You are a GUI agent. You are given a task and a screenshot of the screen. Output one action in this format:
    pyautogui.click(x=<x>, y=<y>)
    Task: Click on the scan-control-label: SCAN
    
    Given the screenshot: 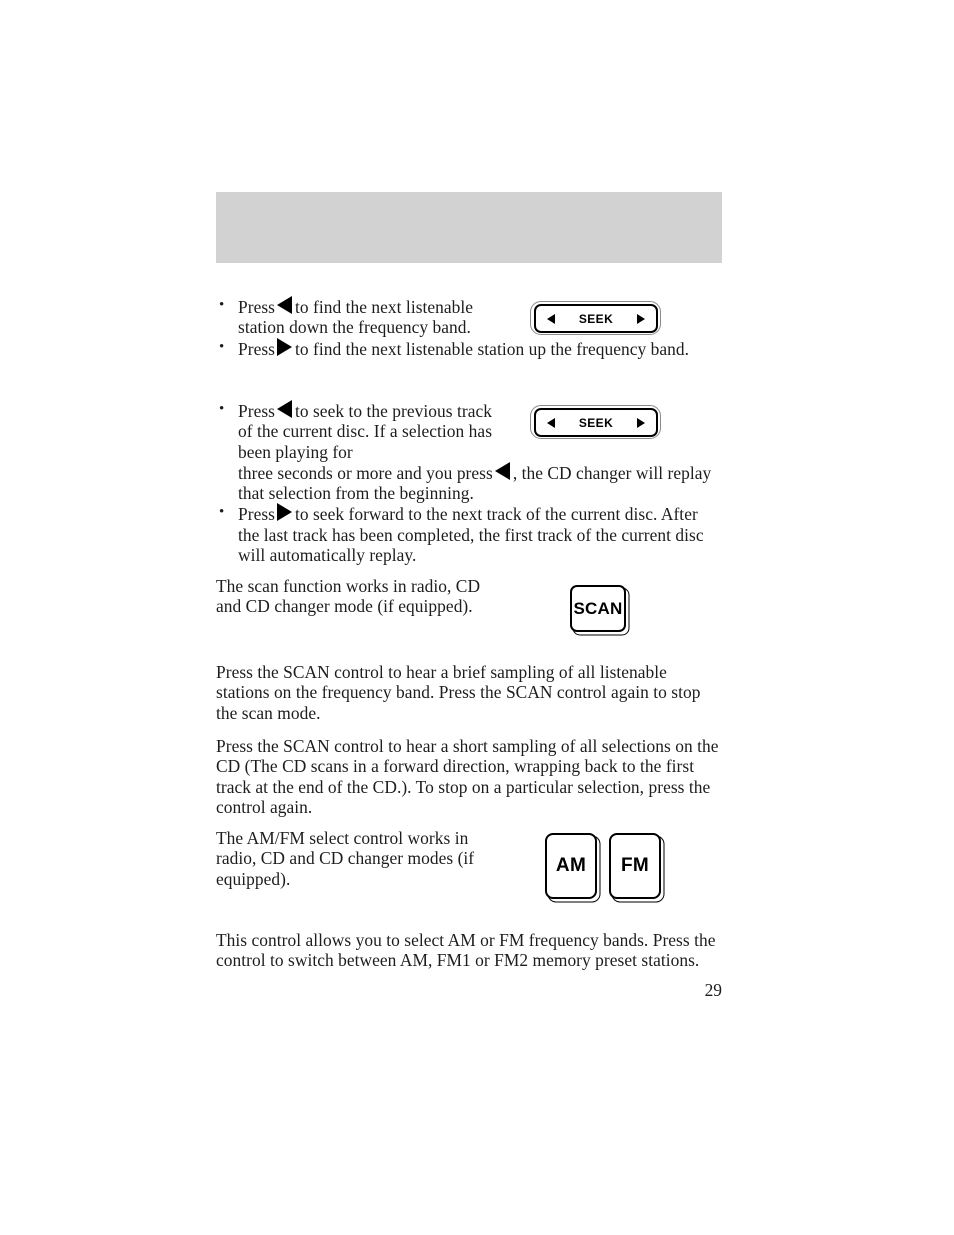 What is the action you would take?
    pyautogui.click(x=598, y=608)
    